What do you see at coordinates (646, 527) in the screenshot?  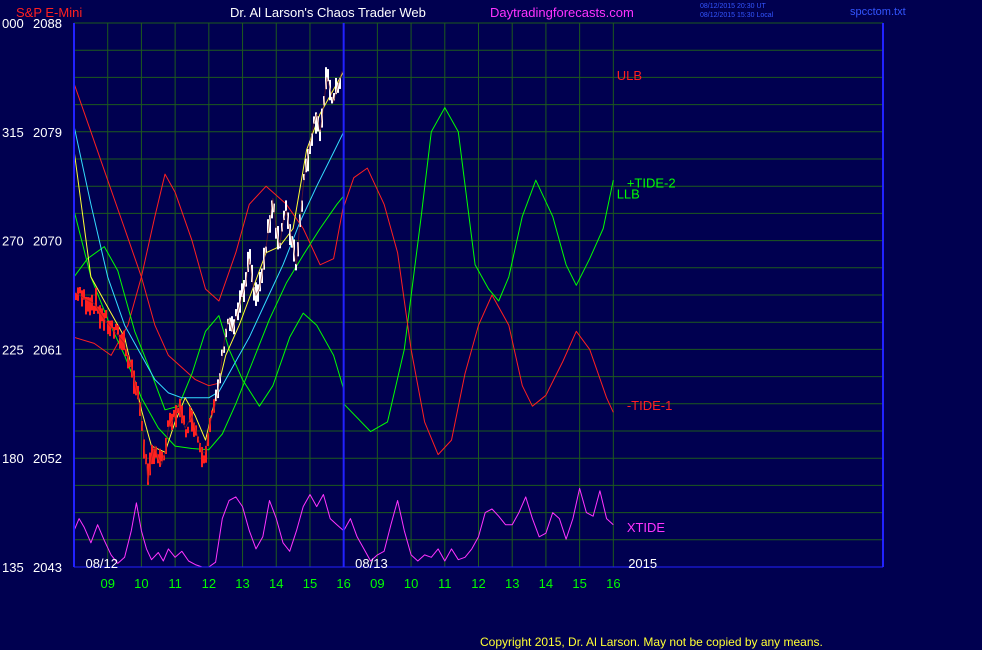 I see `series-label: XTIDE` at bounding box center [646, 527].